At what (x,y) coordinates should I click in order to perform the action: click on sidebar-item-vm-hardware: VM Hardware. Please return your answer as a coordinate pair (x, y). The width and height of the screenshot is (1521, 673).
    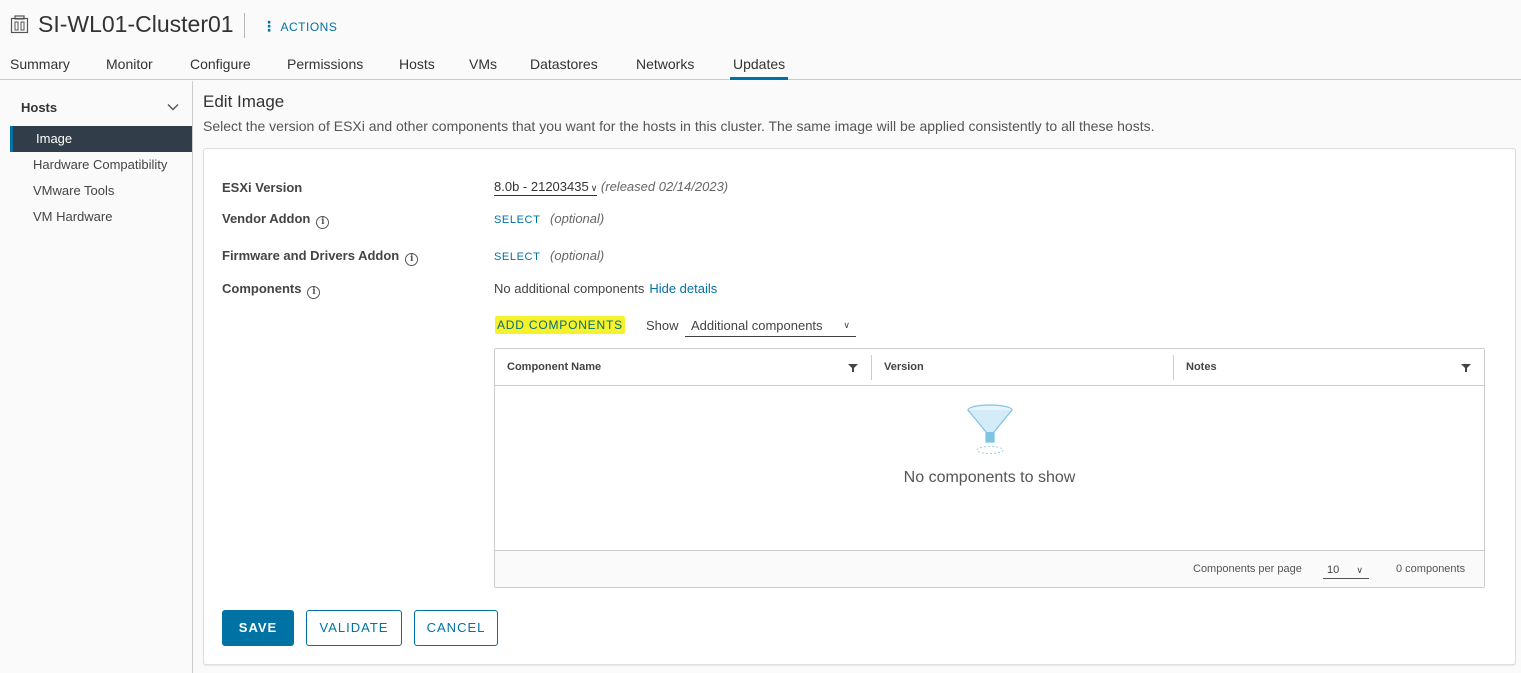
    Looking at the image, I should click on (101, 217).